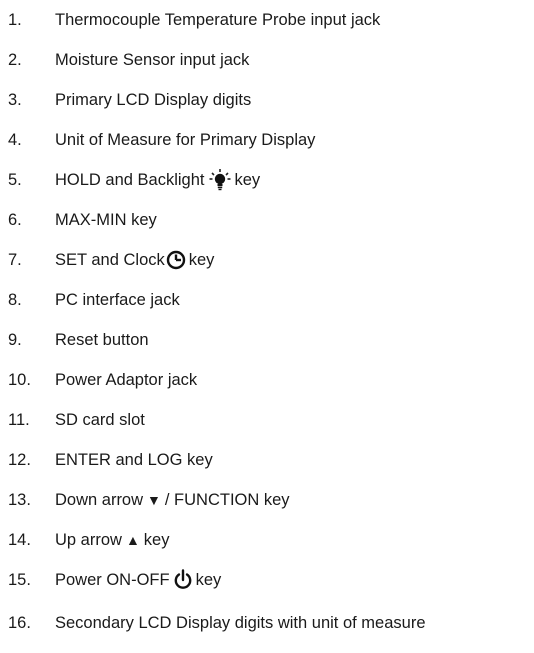  What do you see at coordinates (15, 300) in the screenshot?
I see `item-number: 8.` at bounding box center [15, 300].